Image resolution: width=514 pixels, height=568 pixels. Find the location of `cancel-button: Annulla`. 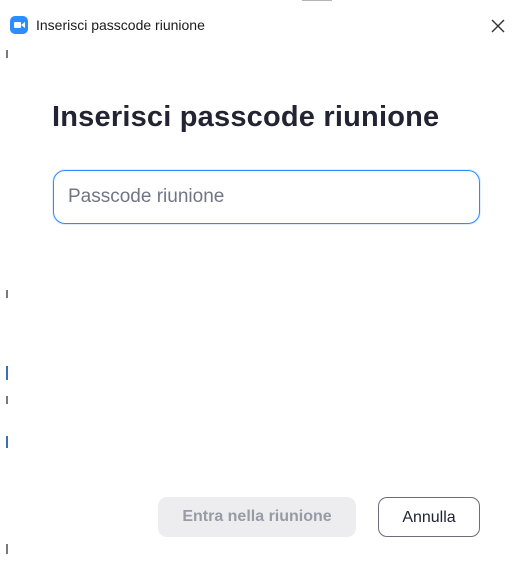

cancel-button: Annulla is located at coordinates (429, 517).